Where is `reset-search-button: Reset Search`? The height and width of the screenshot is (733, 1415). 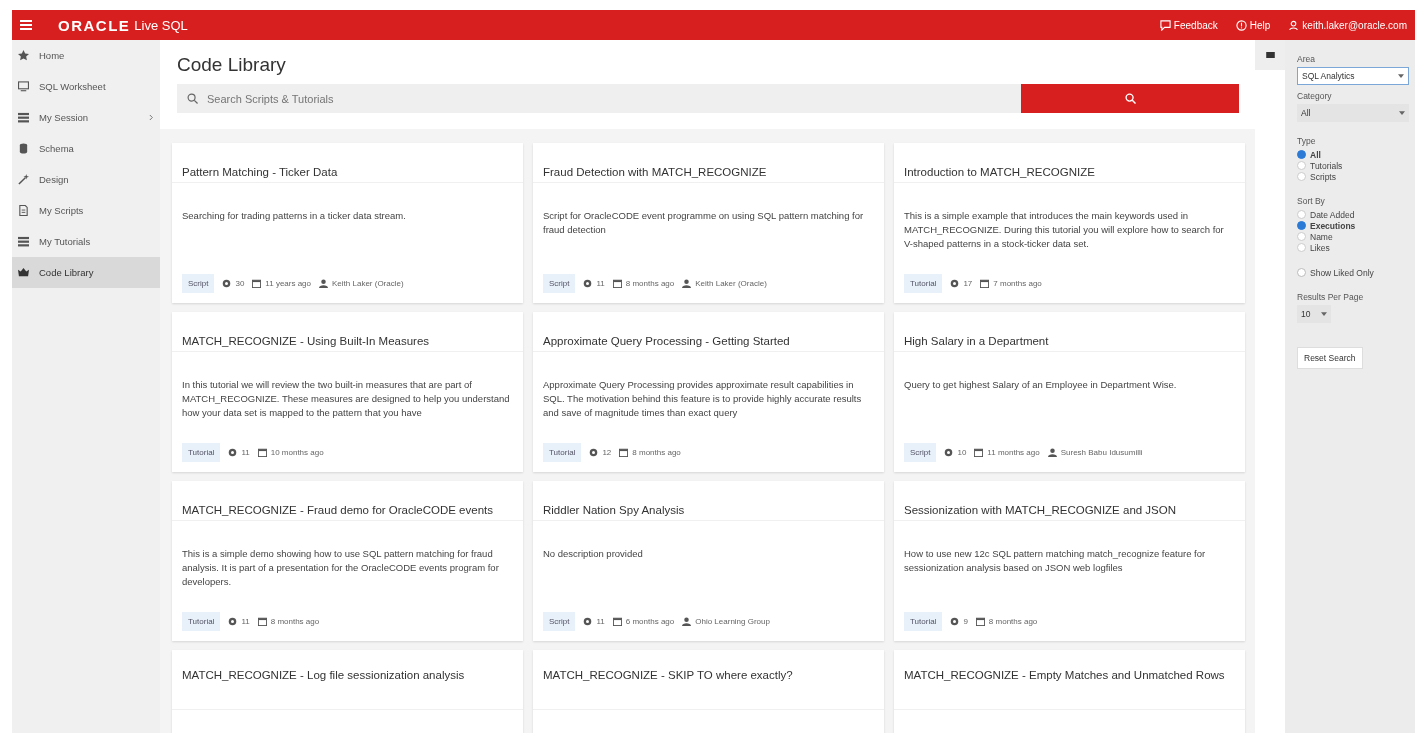 reset-search-button: Reset Search is located at coordinates (1330, 358).